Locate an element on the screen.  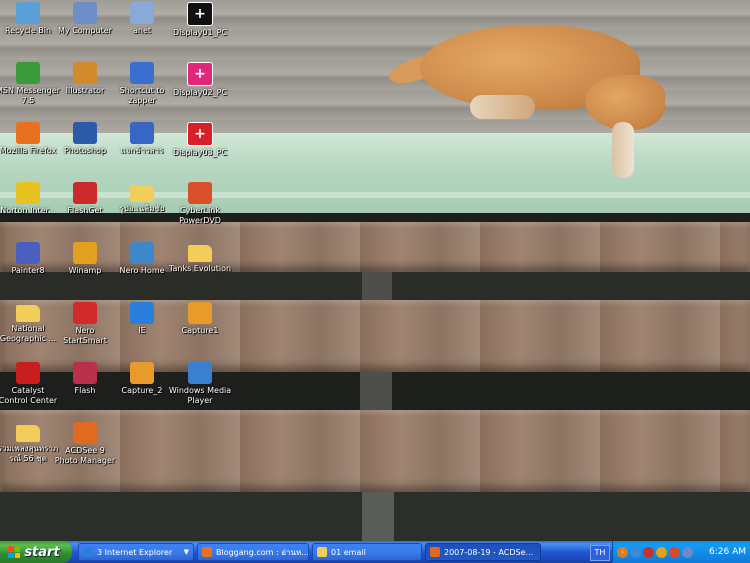
desktop-icon-label: Windows Media Player is located at coordinates (200, 395).